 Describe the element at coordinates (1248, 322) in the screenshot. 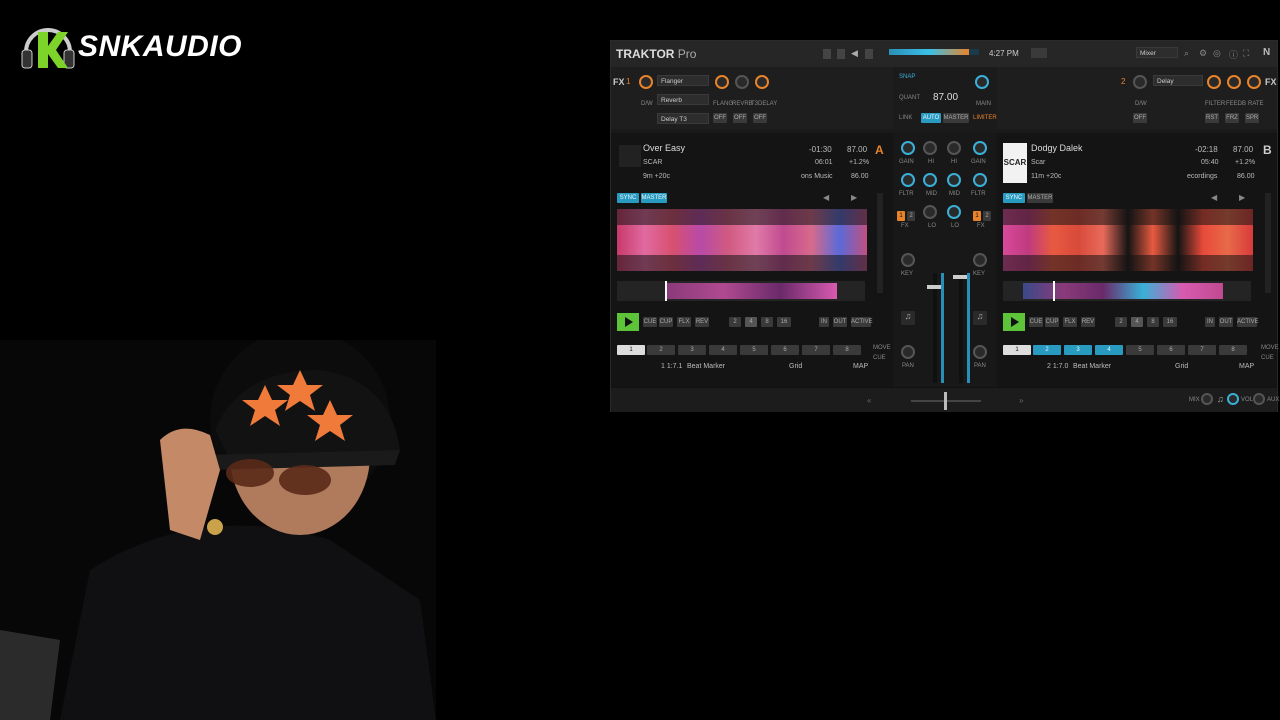

I see `deck-b-loop-active: ACTIVE` at that location.